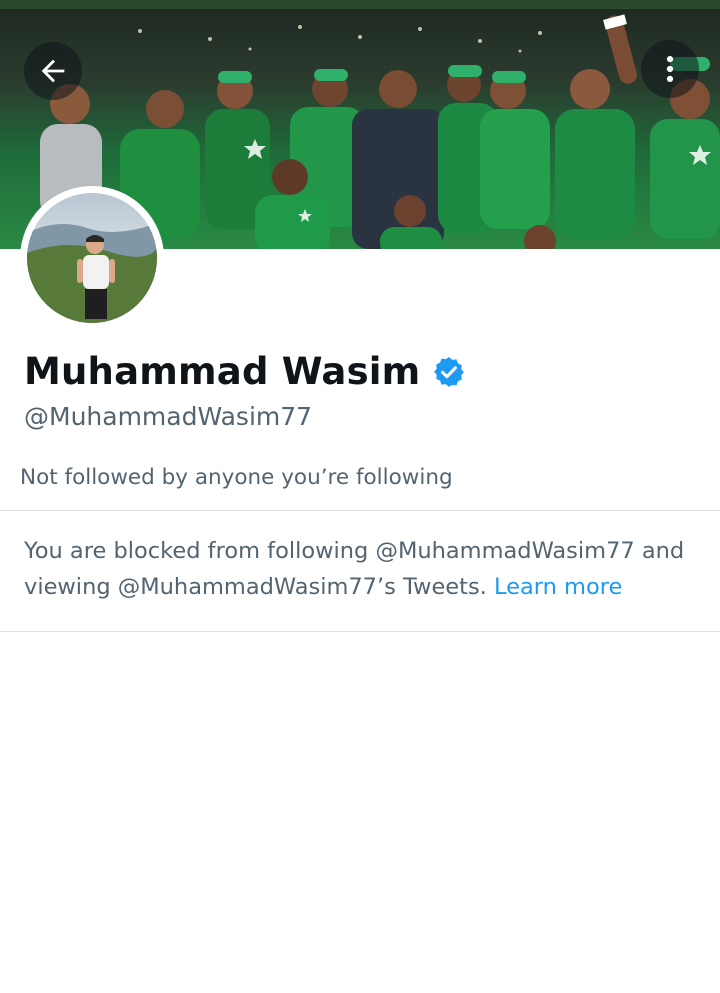  What do you see at coordinates (168, 416) in the screenshot?
I see `user-handle: @MuhammadWasim77` at bounding box center [168, 416].